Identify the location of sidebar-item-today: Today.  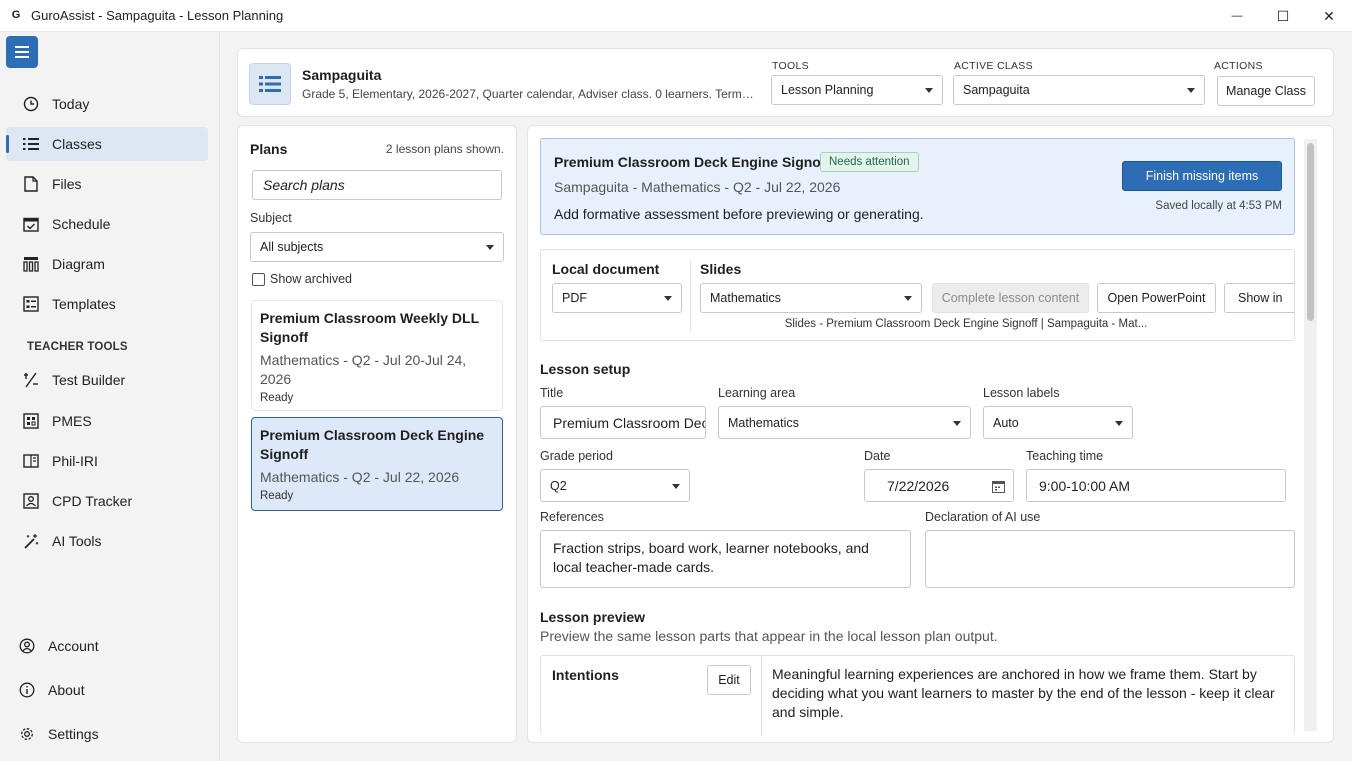
(107, 104).